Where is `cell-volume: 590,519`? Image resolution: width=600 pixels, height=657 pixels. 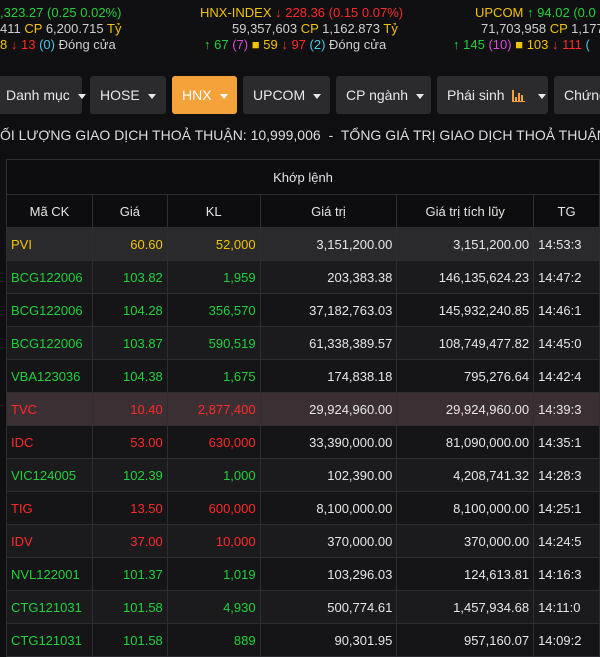
cell-volume: 590,519 is located at coordinates (213, 343).